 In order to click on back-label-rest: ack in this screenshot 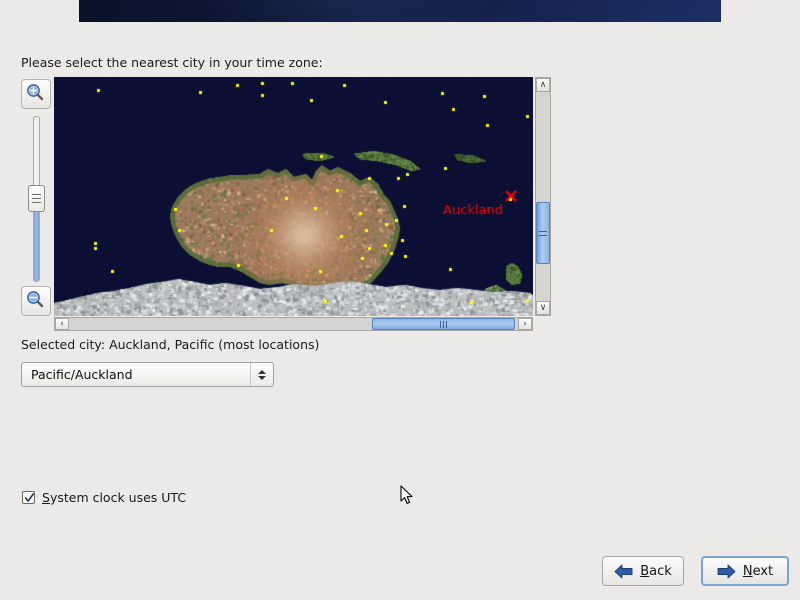, I will do `click(660, 571)`.